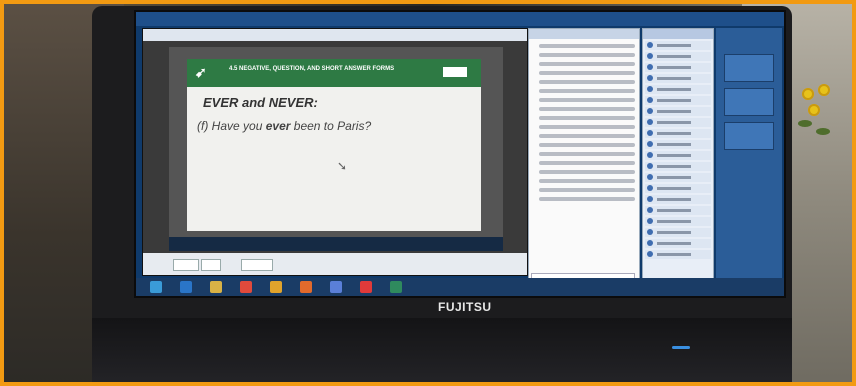 This screenshot has height=386, width=856. What do you see at coordinates (749, 157) in the screenshot?
I see `side-panel` at bounding box center [749, 157].